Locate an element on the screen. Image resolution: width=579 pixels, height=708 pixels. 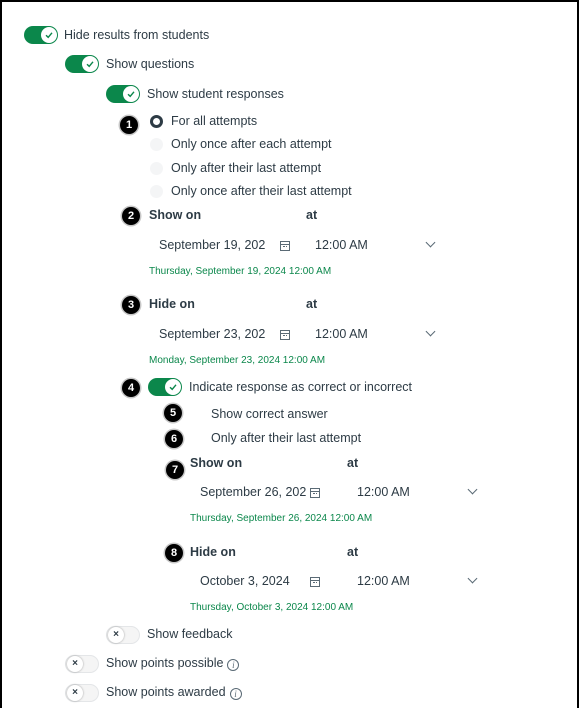
hide-on-date-input: September 23, 202 is located at coordinates (224, 335).